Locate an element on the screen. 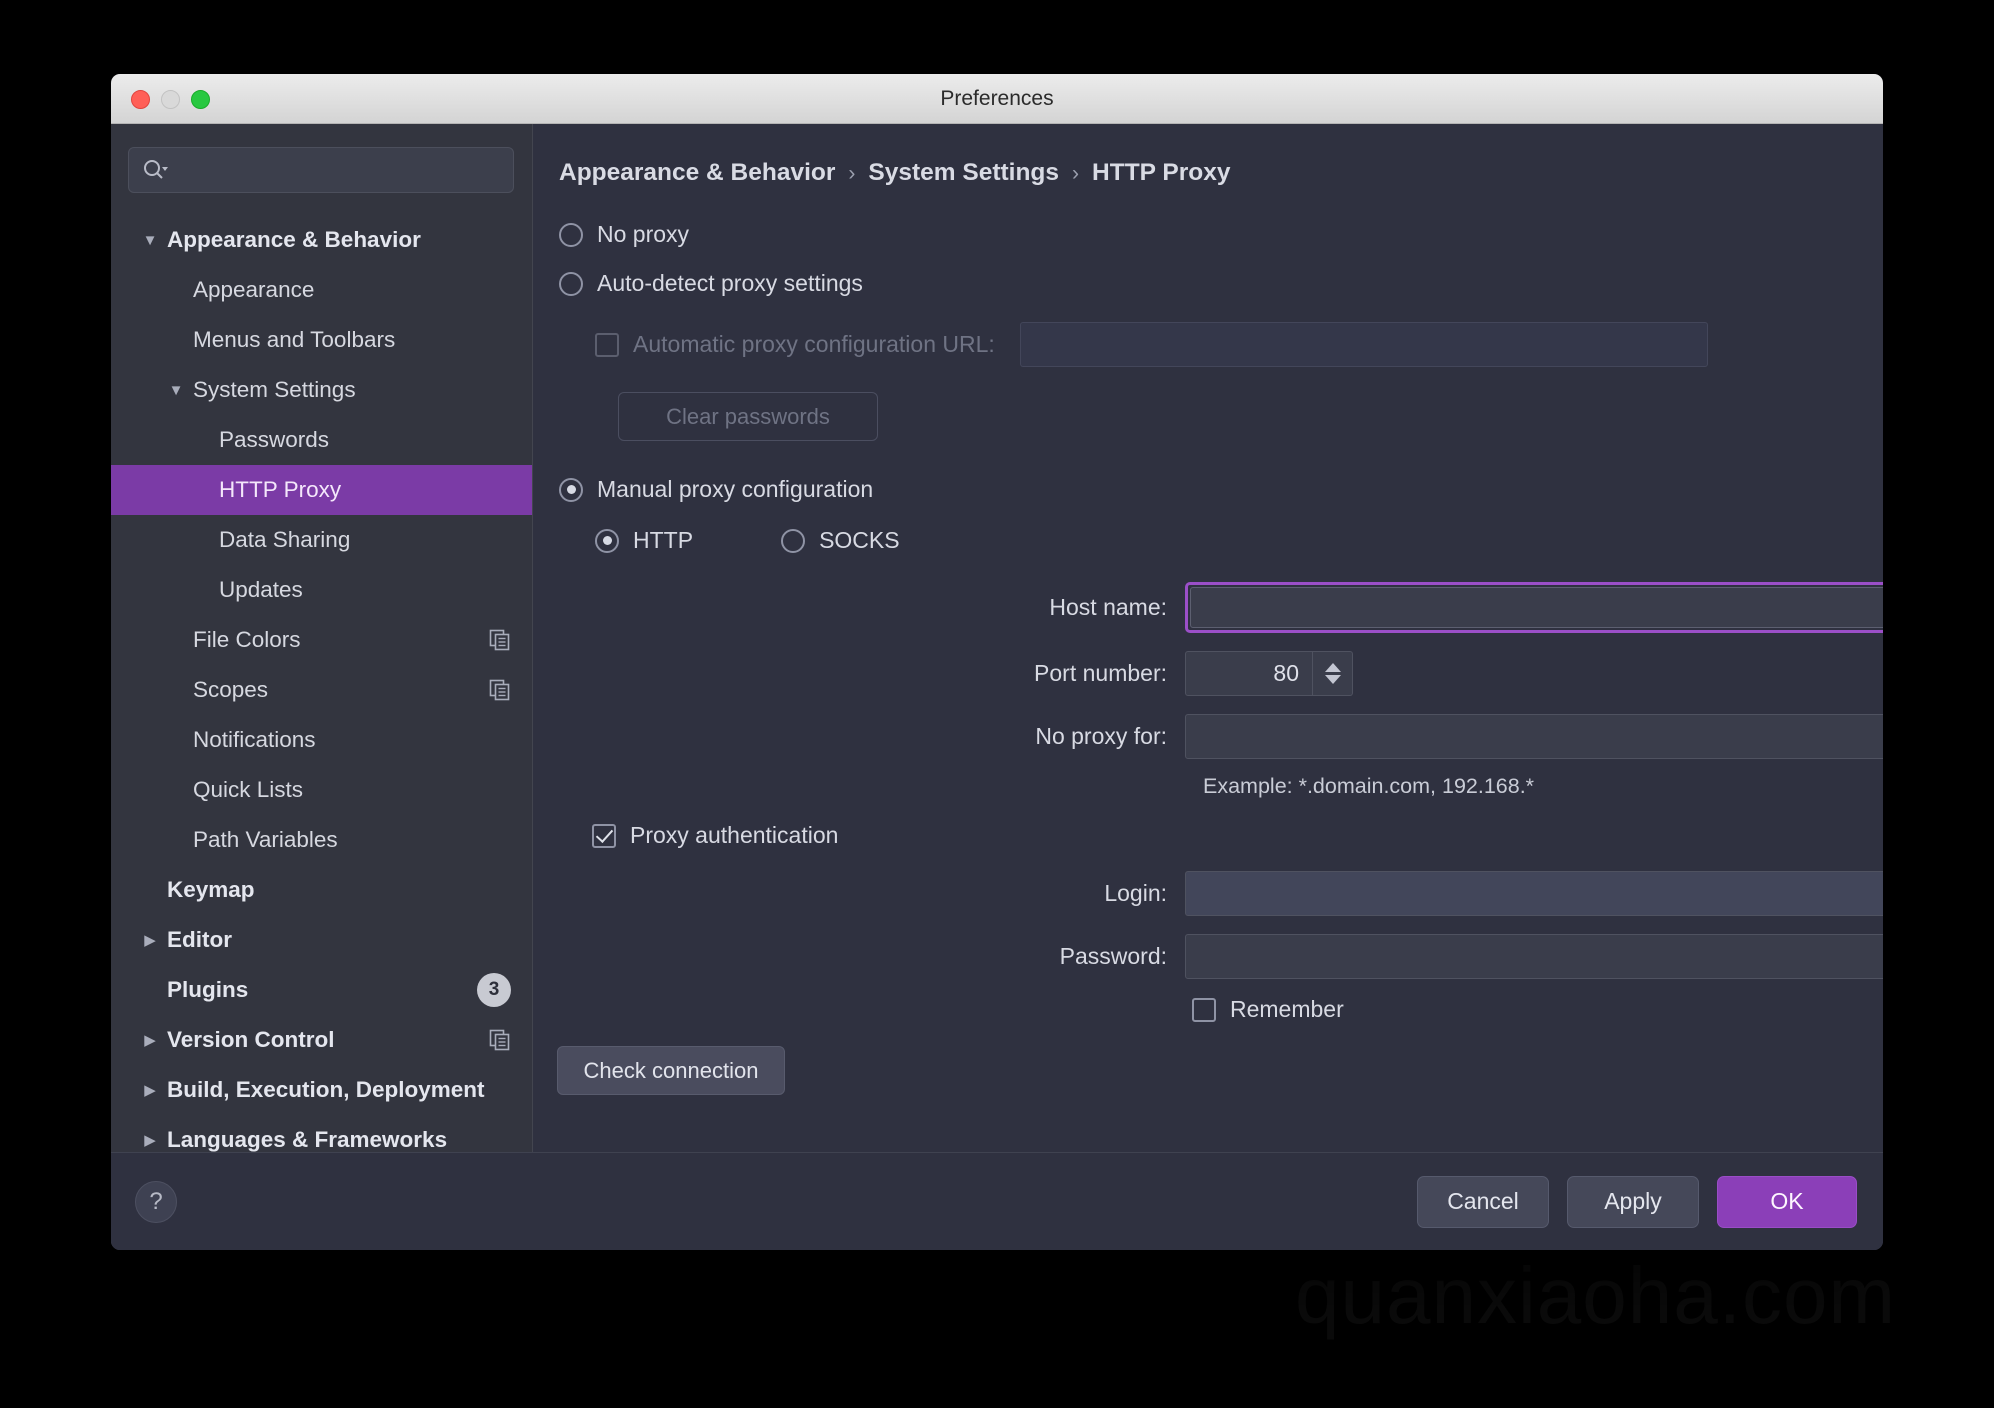  cancel-button: Cancel is located at coordinates (1483, 1201).